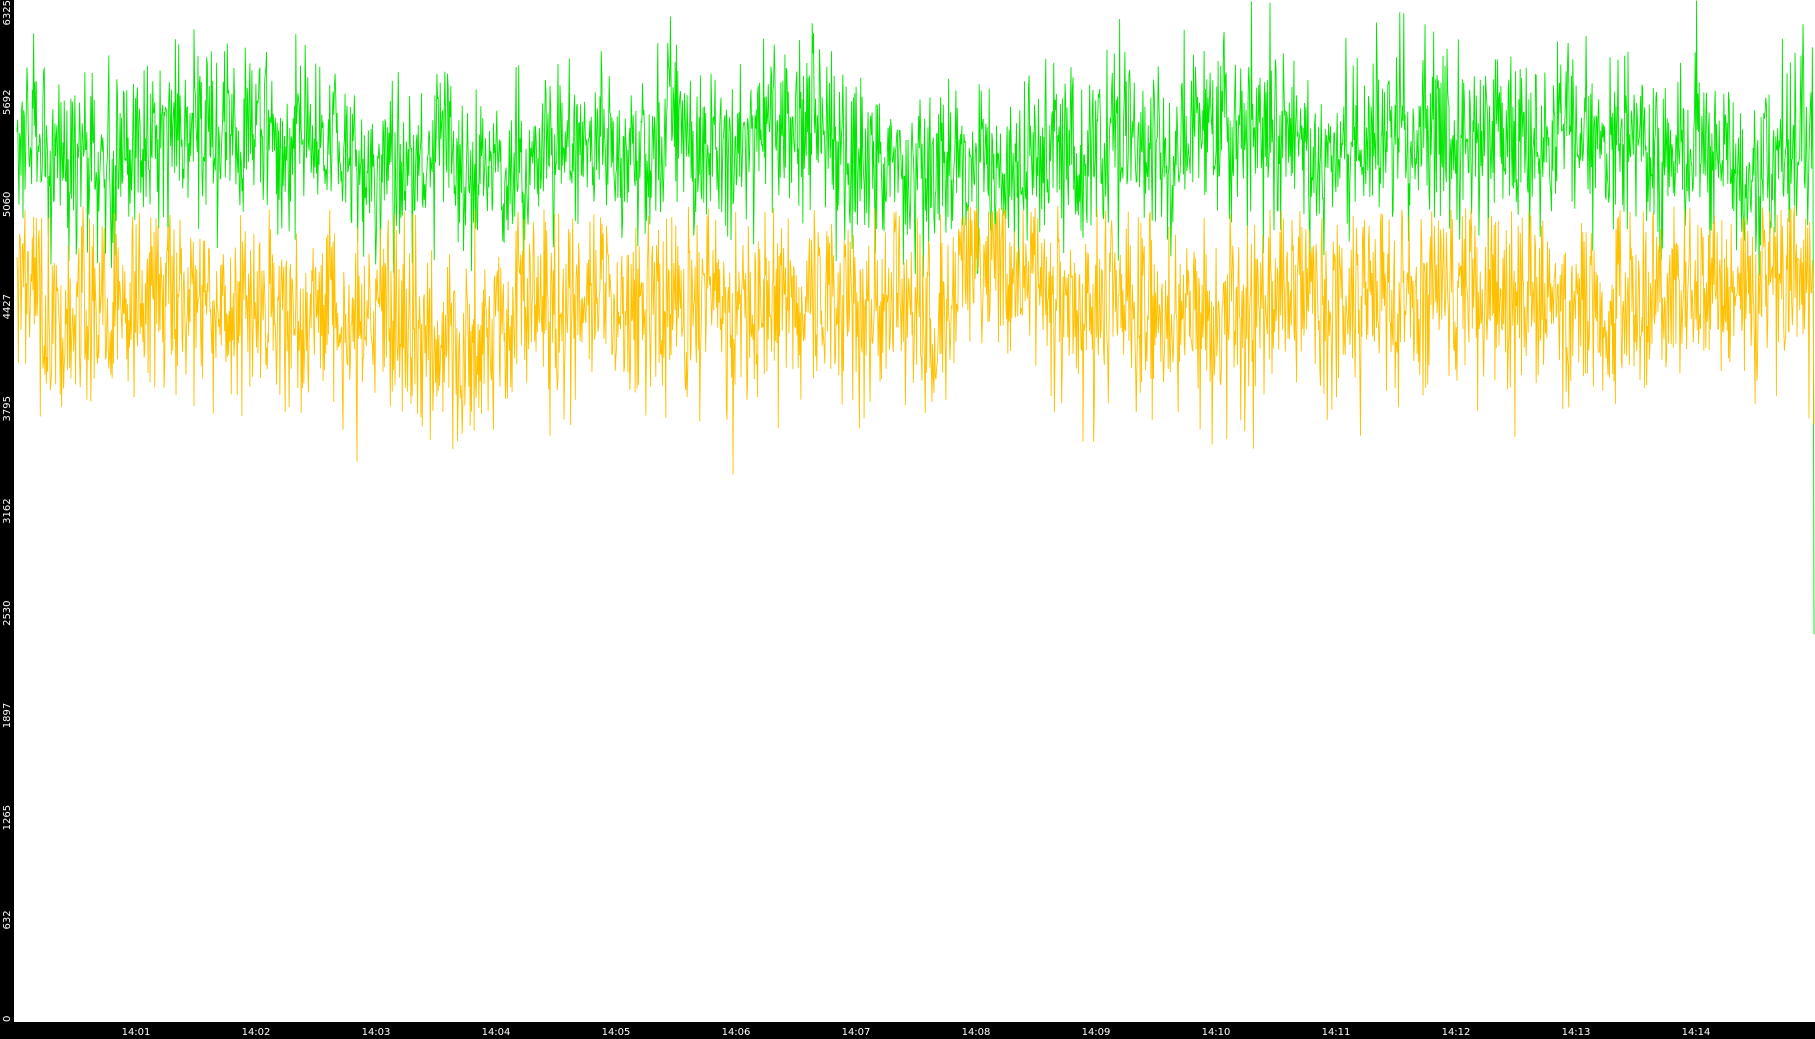 This screenshot has height=1039, width=1815. What do you see at coordinates (616, 1032) in the screenshot?
I see `x-tick-label: 14:05` at bounding box center [616, 1032].